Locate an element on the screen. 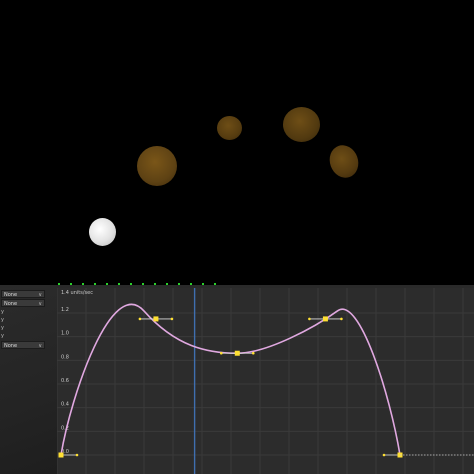 The width and height of the screenshot is (474, 474). dropdown-1-label: None is located at coordinates (11, 295).